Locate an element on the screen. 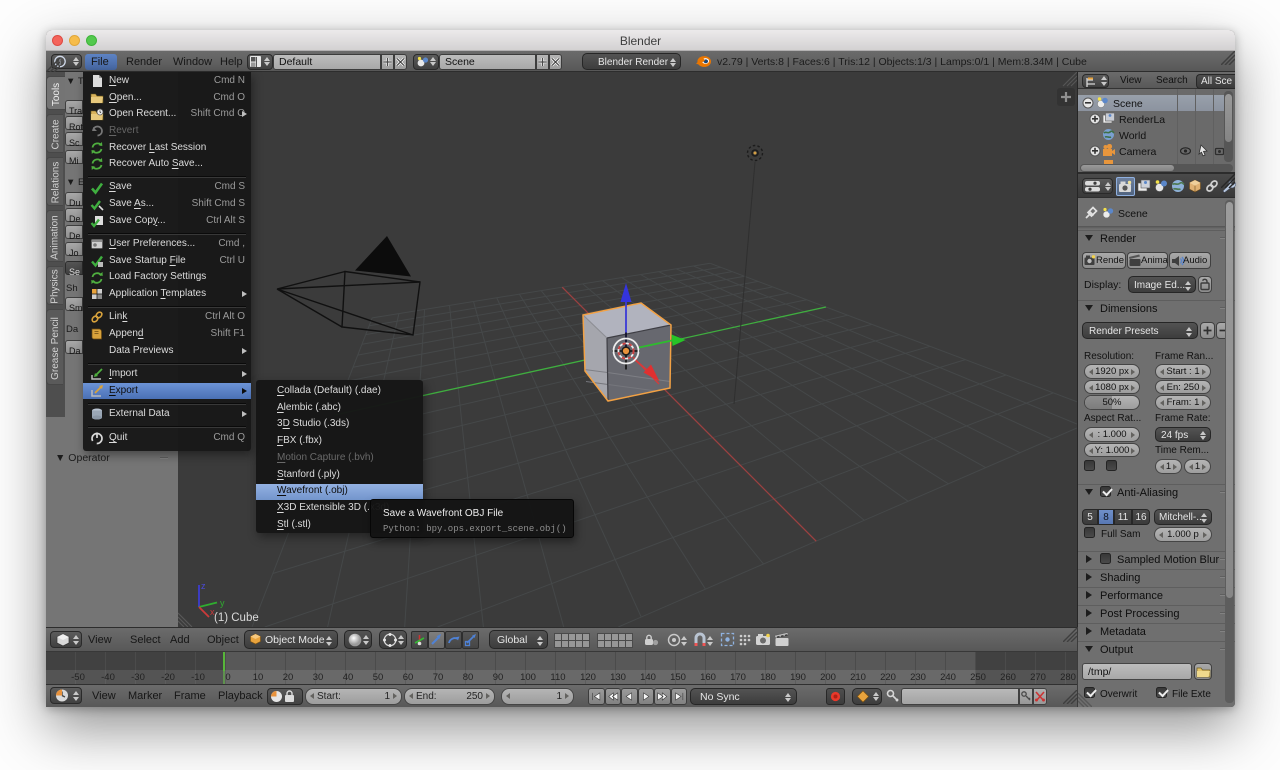 This screenshot has height=770, width=1280. svg-text: z is located at coordinates (203, 586).